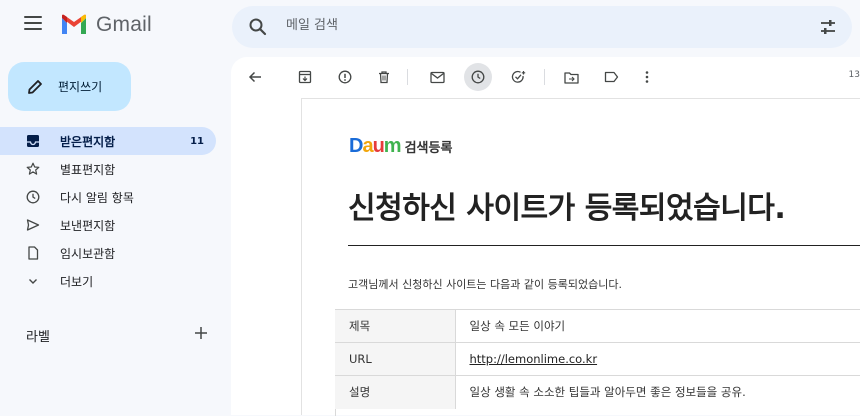  What do you see at coordinates (74, 24) in the screenshot?
I see `gmail-m-icon` at bounding box center [74, 24].